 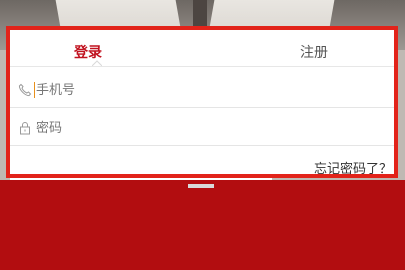 I want to click on phone-icon, so click(x=25, y=90).